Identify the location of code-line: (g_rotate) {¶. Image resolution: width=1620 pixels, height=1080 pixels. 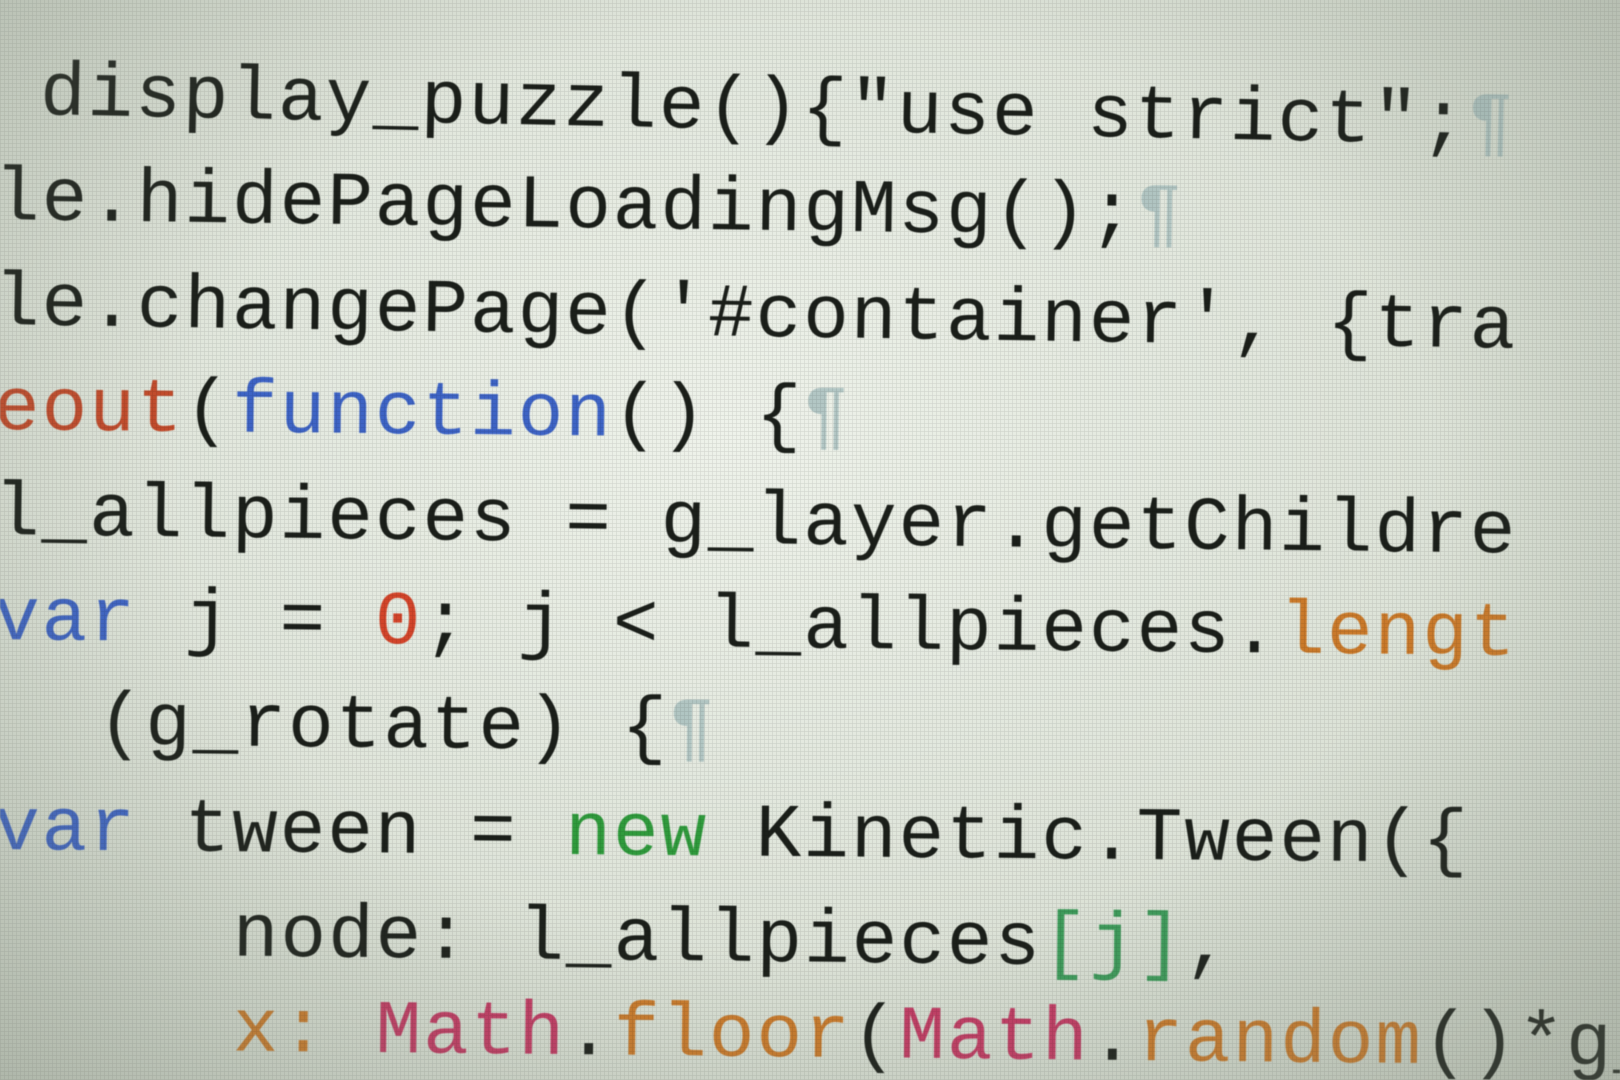
(383, 727).